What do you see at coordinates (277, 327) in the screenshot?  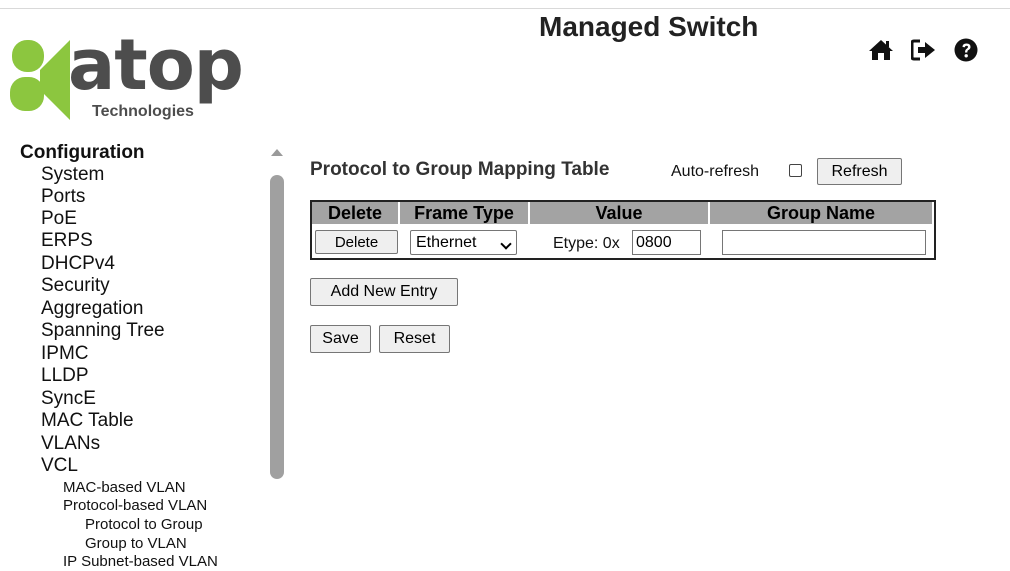 I see `sidebar-scrollbar` at bounding box center [277, 327].